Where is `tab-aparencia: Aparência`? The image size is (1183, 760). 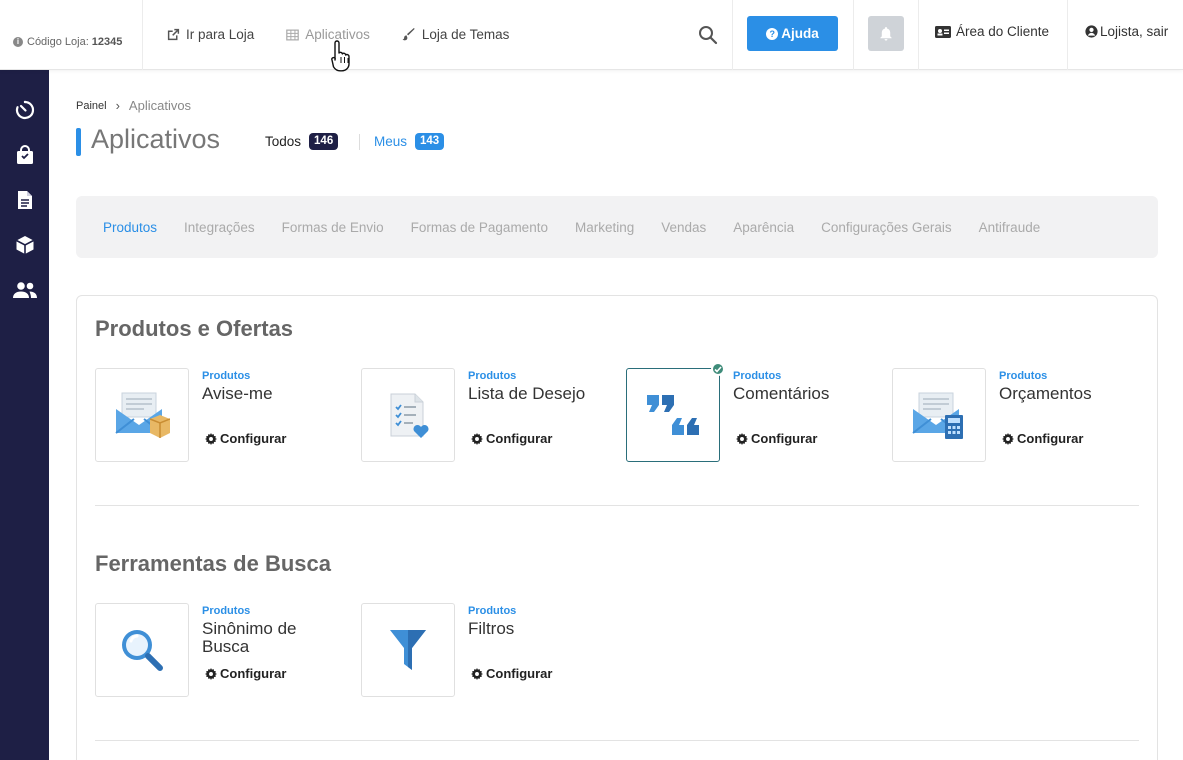 tab-aparencia: Aparência is located at coordinates (763, 227).